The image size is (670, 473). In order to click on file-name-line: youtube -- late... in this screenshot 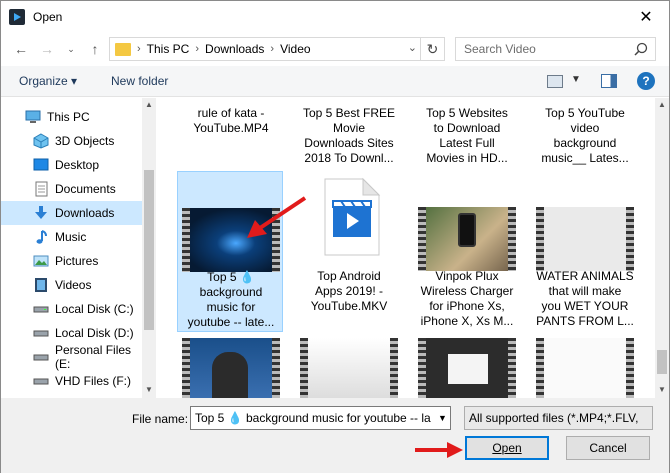, I will do `click(231, 322)`.